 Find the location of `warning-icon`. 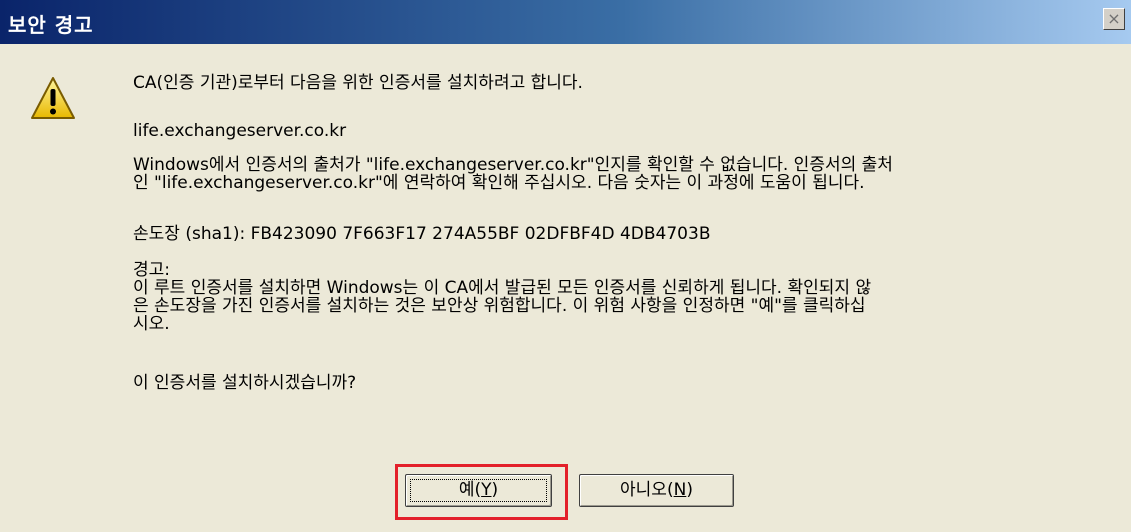

warning-icon is located at coordinates (53, 98).